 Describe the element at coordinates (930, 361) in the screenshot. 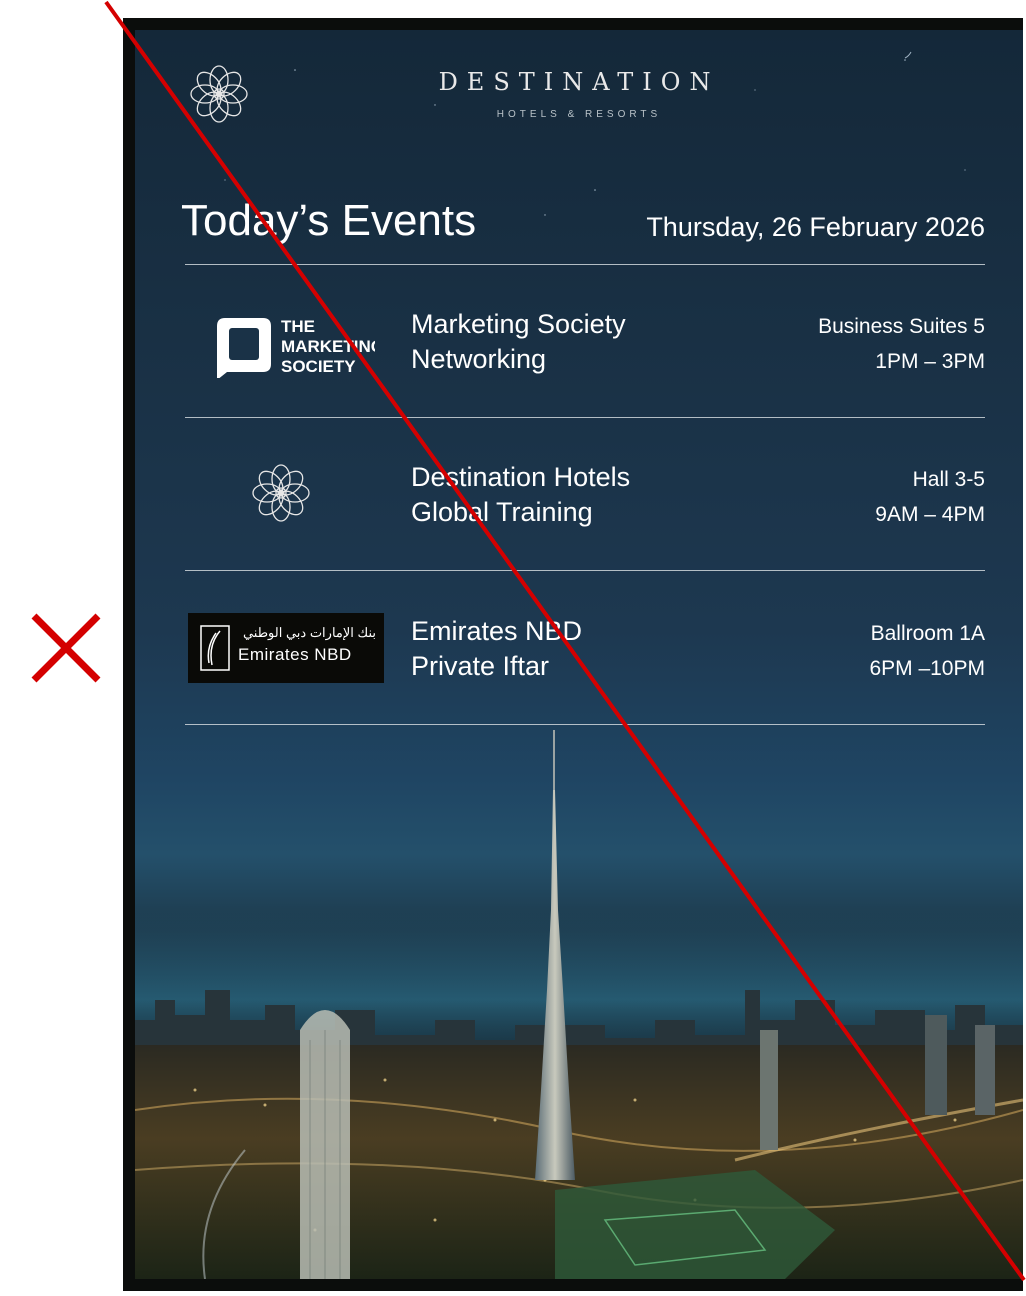

I see `event-time: 1PM – 3PM` at that location.